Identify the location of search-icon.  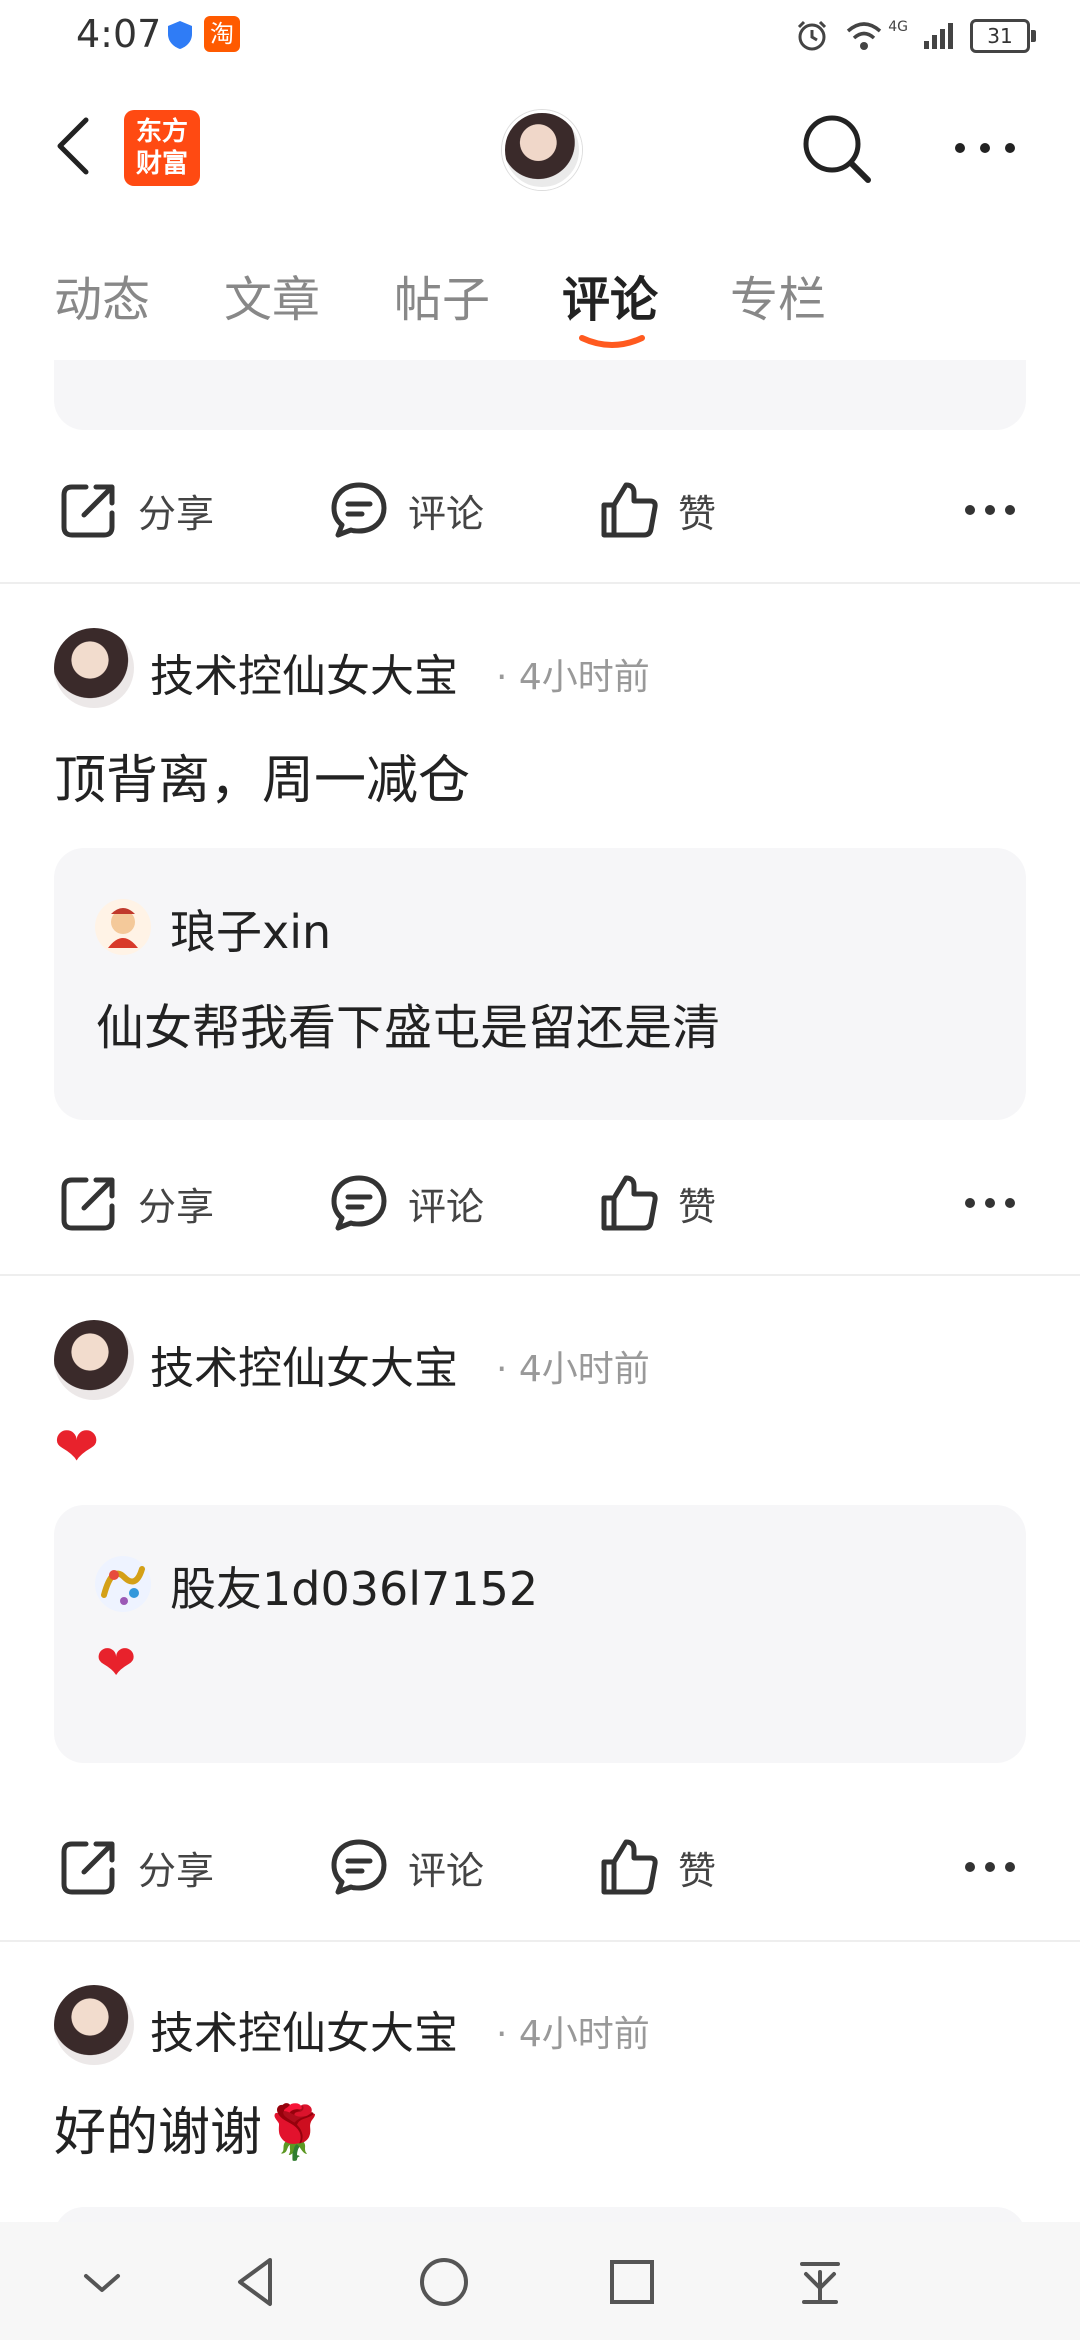
(836, 148).